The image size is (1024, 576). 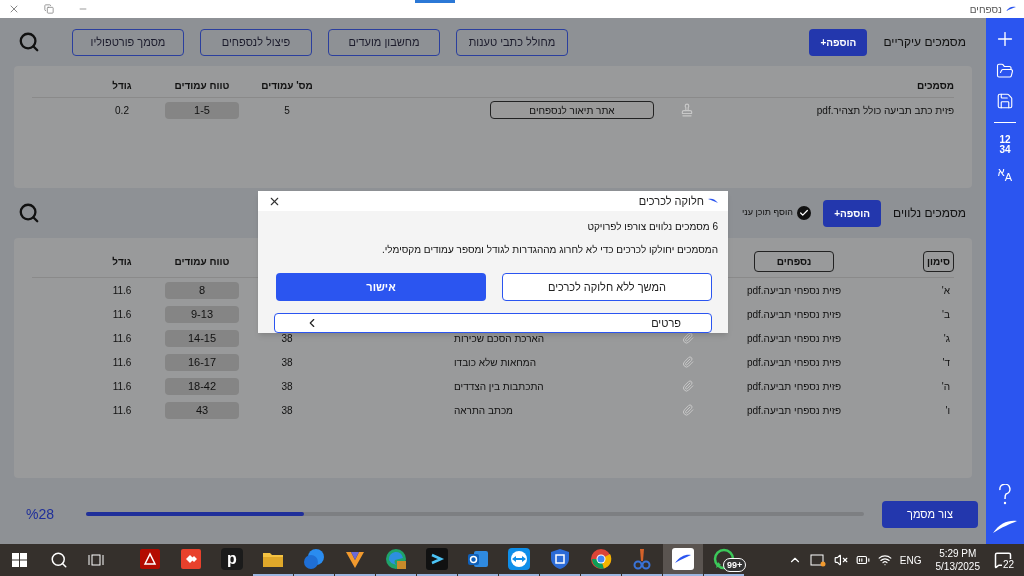 I want to click on details-toggle: פרטים, so click(x=493, y=323).